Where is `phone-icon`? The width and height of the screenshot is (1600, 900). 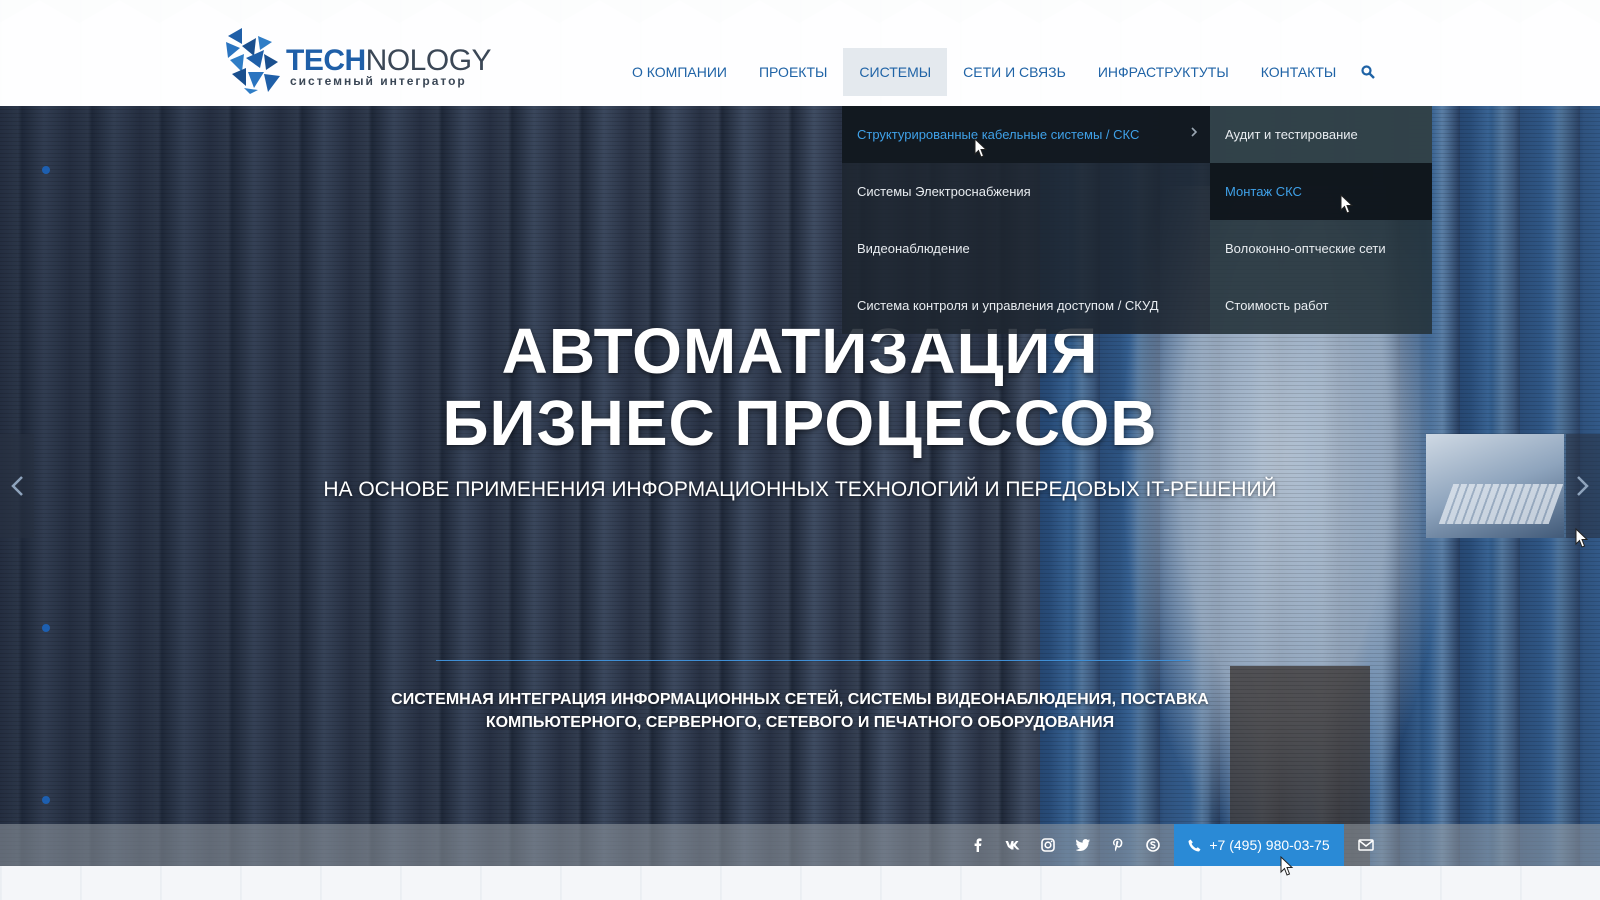
phone-icon is located at coordinates (1194, 845).